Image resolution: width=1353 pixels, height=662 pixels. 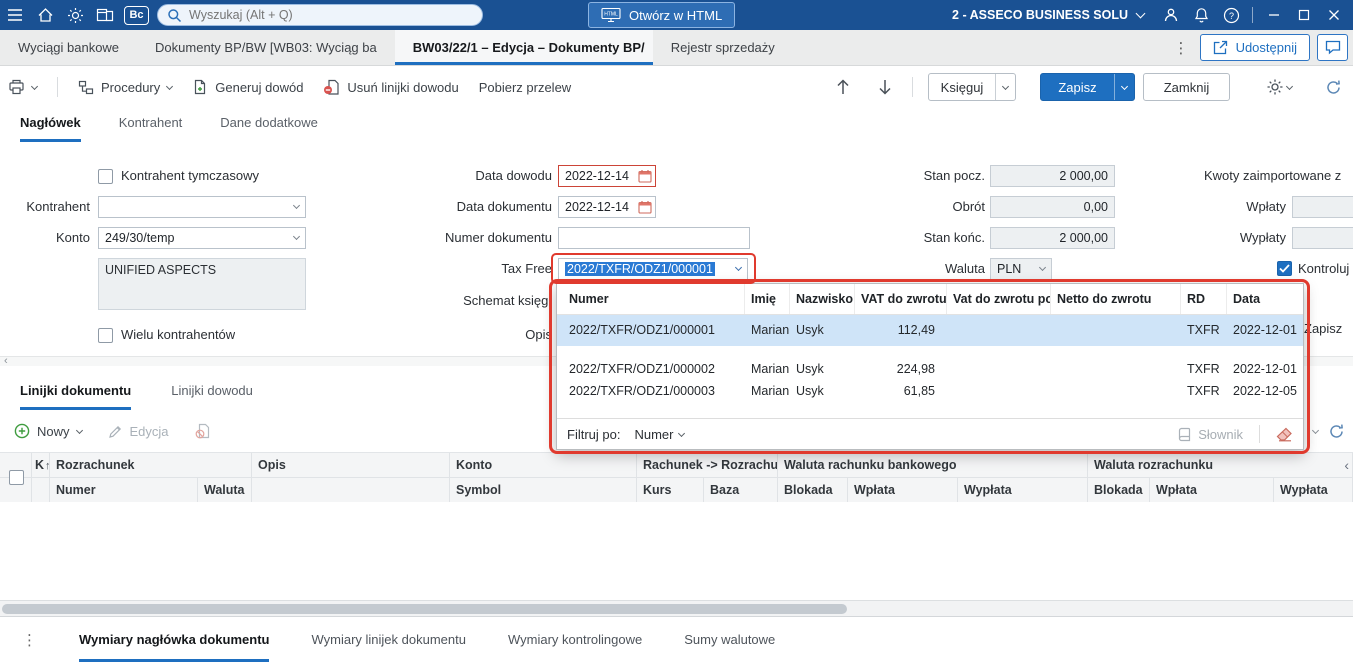 I want to click on search-input, so click(x=331, y=15).